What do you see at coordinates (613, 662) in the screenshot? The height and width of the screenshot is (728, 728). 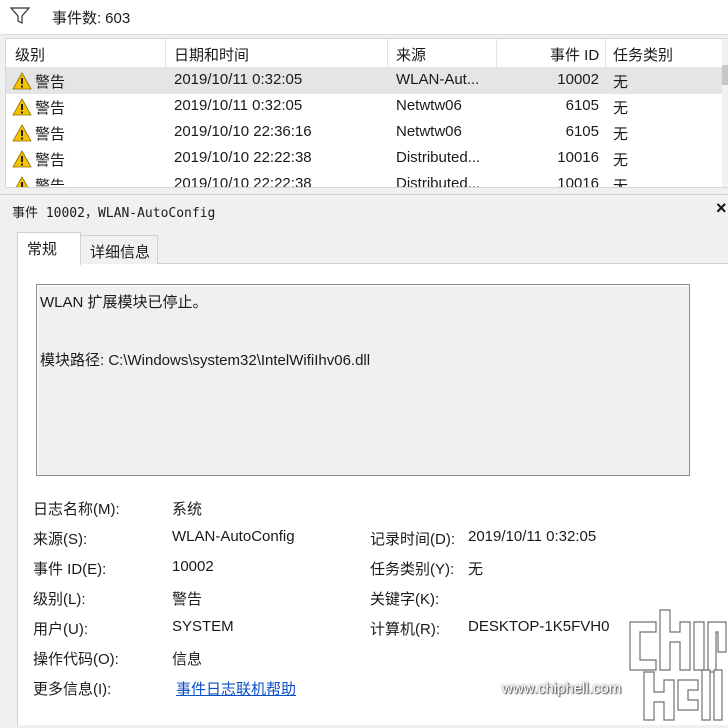 I see `chiphell-watermark: www.chiphell.com` at bounding box center [613, 662].